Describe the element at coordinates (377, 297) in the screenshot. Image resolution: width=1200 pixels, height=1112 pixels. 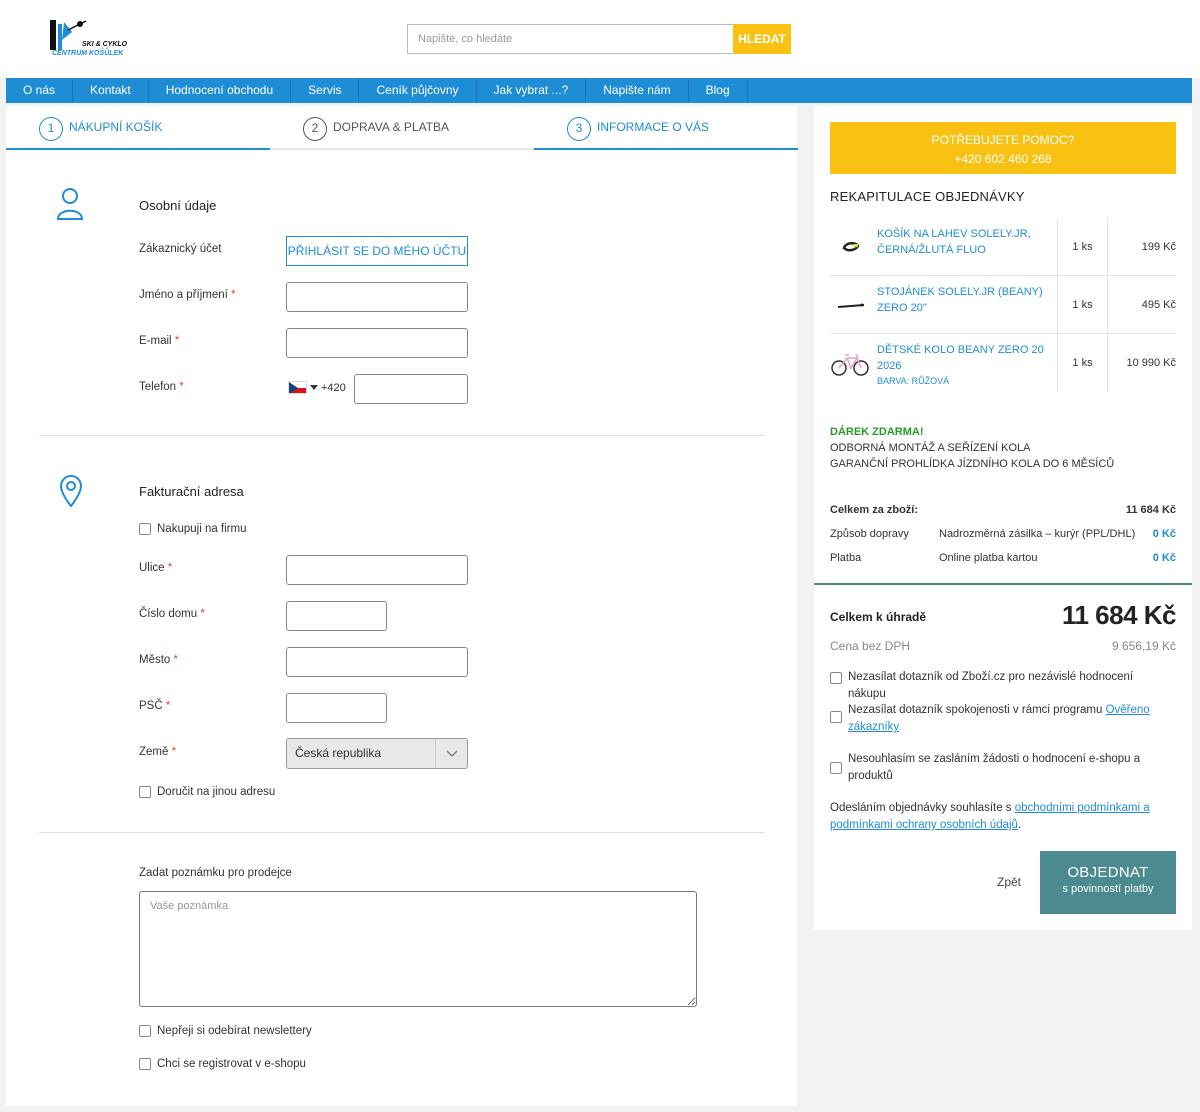
I see `name-input` at that location.